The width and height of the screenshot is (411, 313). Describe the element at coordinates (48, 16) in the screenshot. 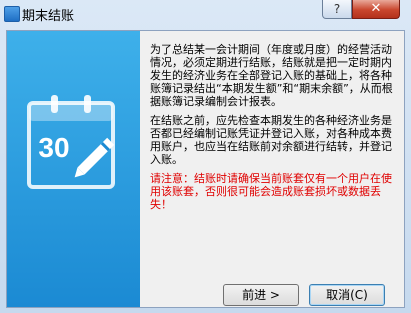

I see `window-title: 期末结账` at that location.